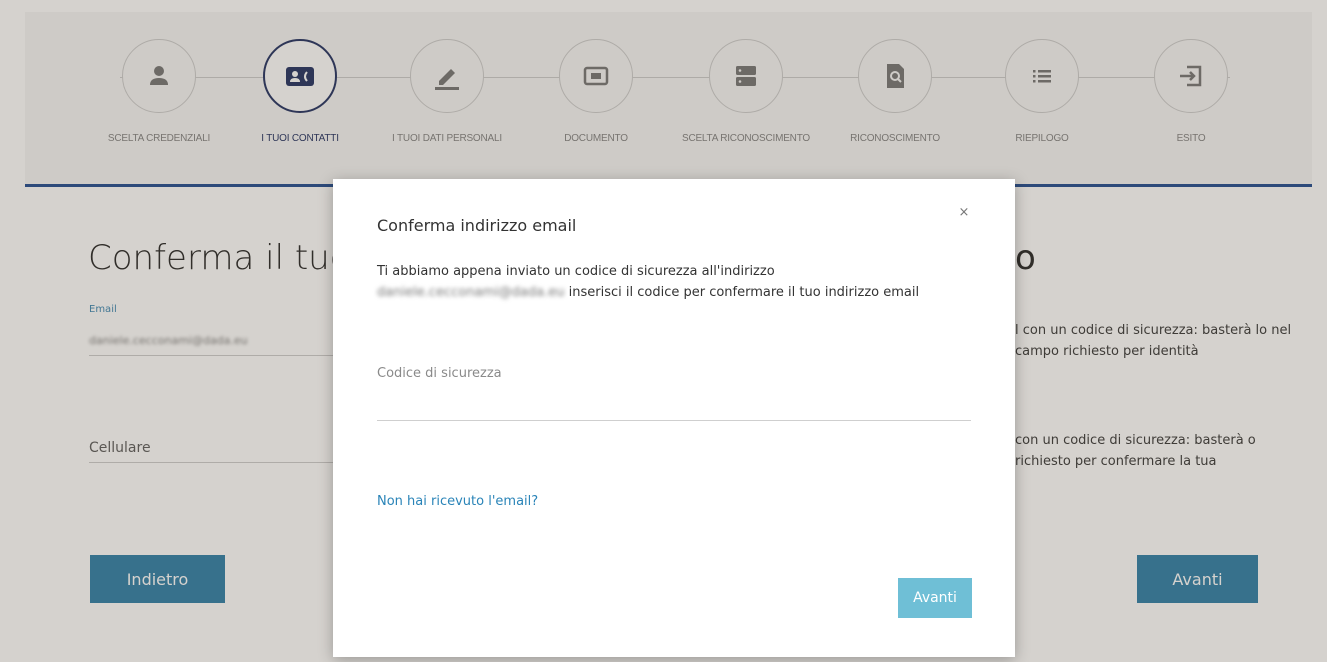 Image resolution: width=1327 pixels, height=662 pixels. Describe the element at coordinates (477, 225) in the screenshot. I see `modal-title: Conferma indirizzo email` at that location.